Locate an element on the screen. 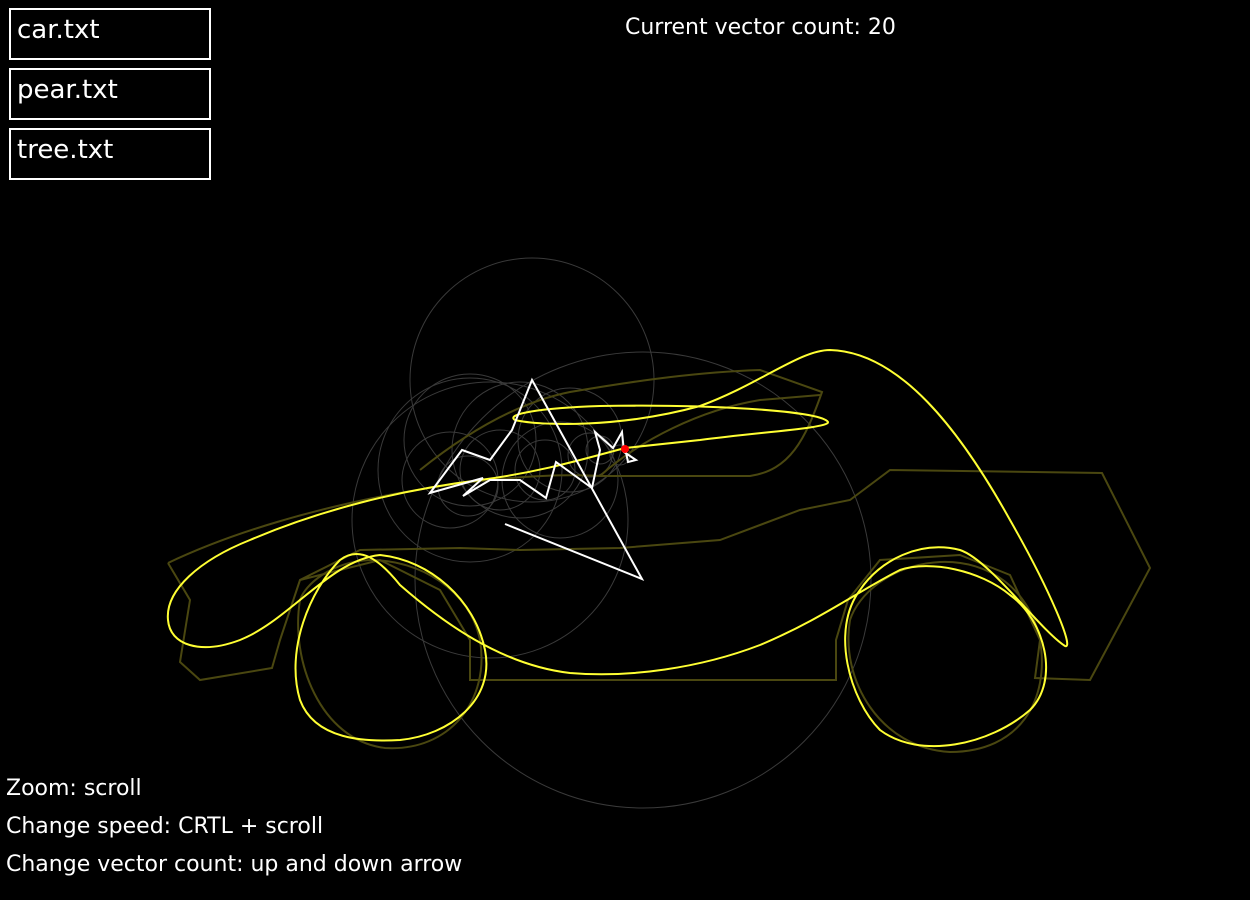 This screenshot has height=900, width=1250. vector-count-status: Current vector count: 20 is located at coordinates (760, 27).